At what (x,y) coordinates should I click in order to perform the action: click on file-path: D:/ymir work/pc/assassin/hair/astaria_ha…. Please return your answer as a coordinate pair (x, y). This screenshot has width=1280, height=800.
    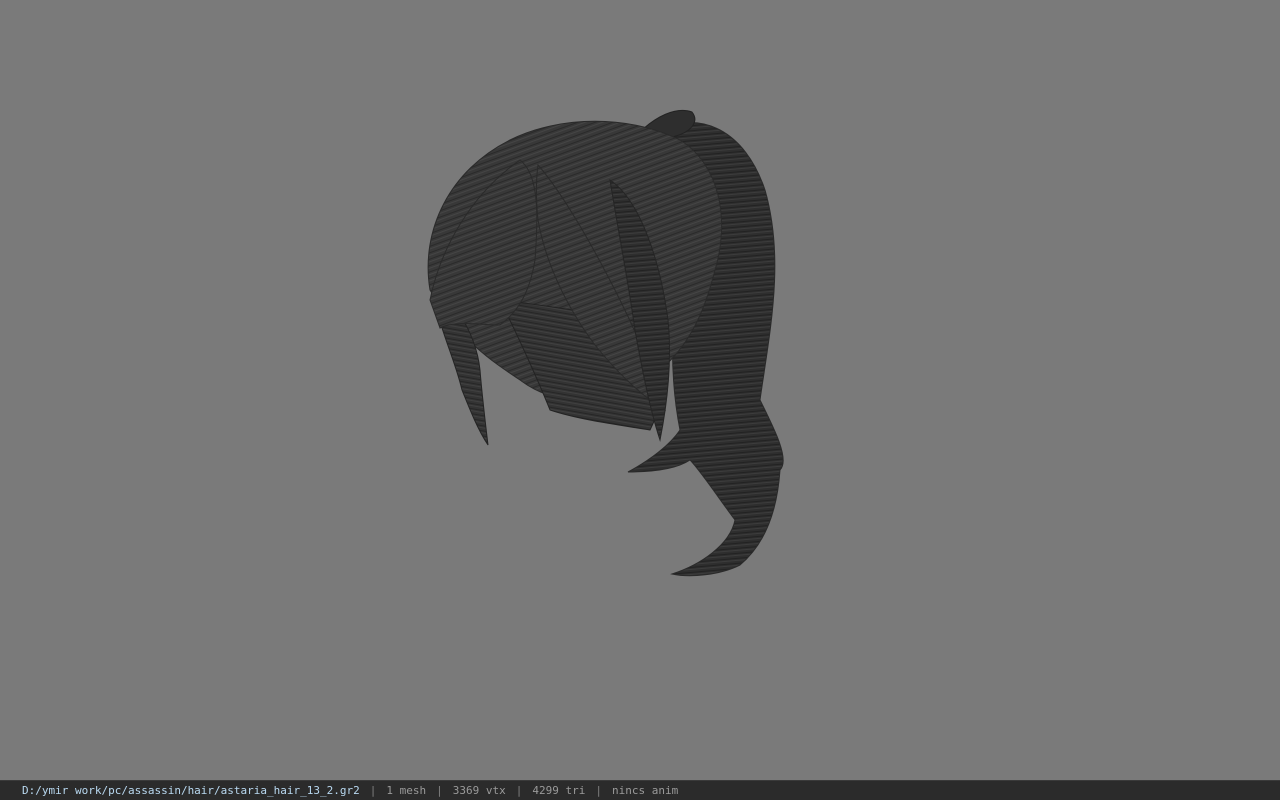
    Looking at the image, I should click on (191, 790).